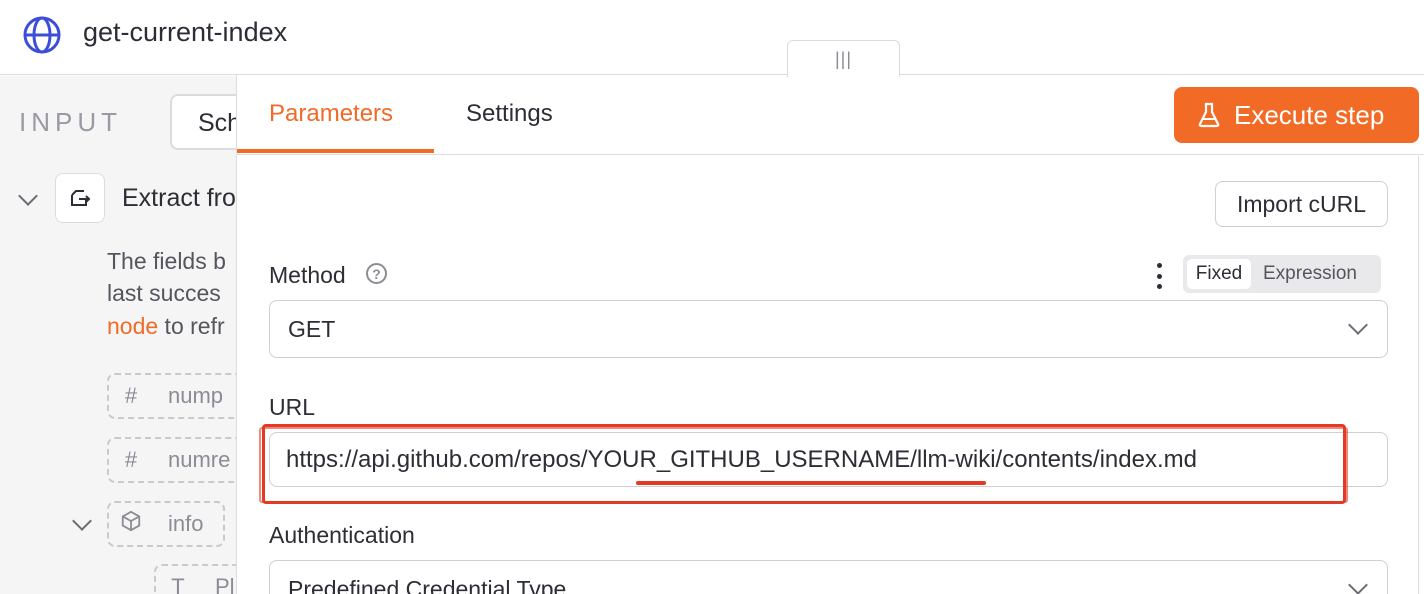 The image size is (1424, 594). Describe the element at coordinates (509, 114) in the screenshot. I see `tab-settings: Settings` at that location.